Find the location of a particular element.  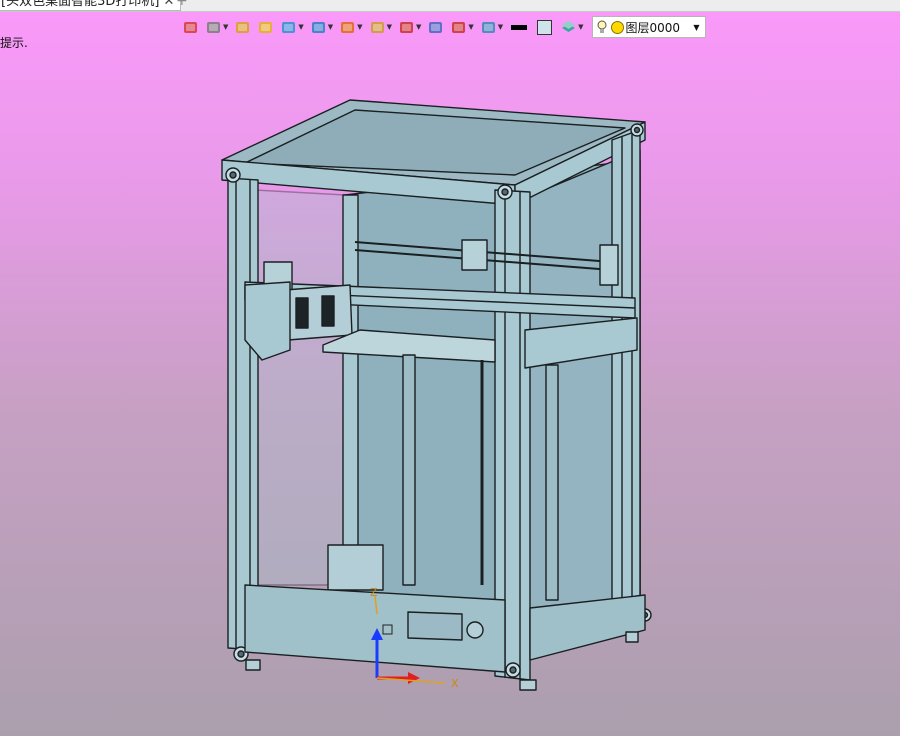

post-back-left is located at coordinates (350, 392).